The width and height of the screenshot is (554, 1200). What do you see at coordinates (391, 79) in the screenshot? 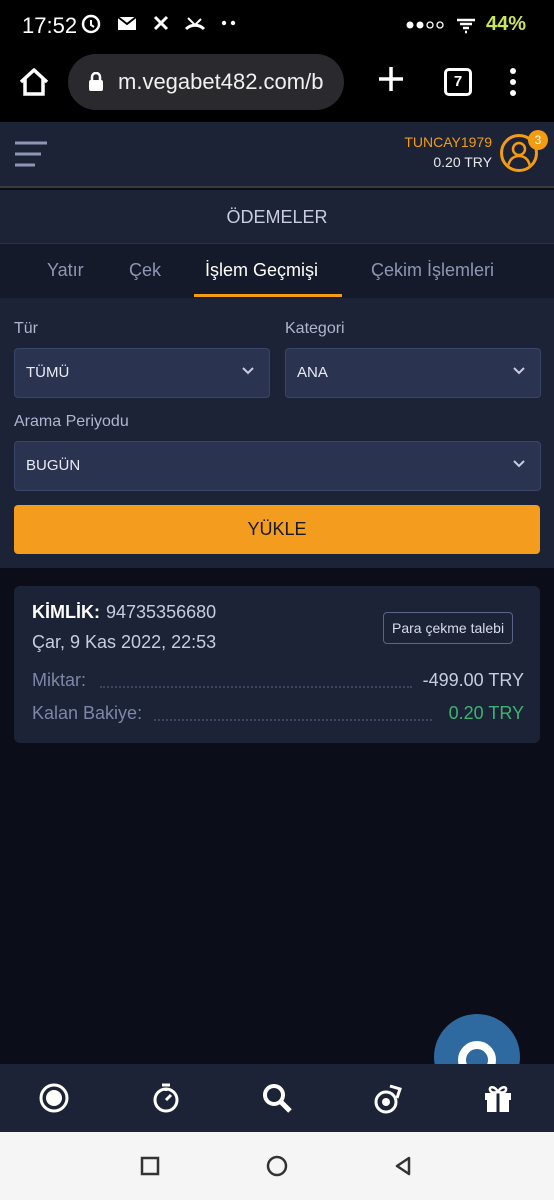
I see `plus-icon` at bounding box center [391, 79].